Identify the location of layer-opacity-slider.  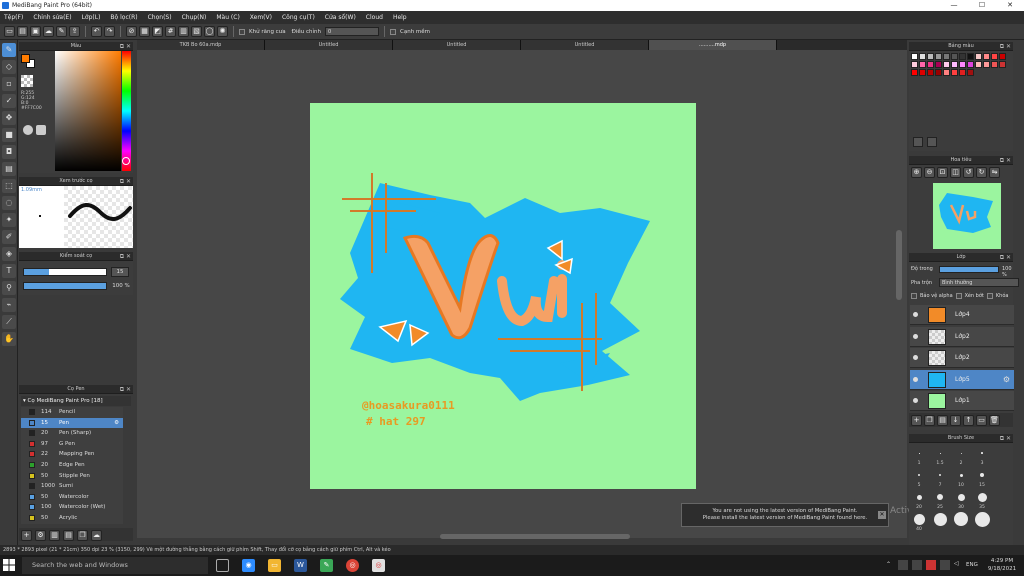
(969, 269).